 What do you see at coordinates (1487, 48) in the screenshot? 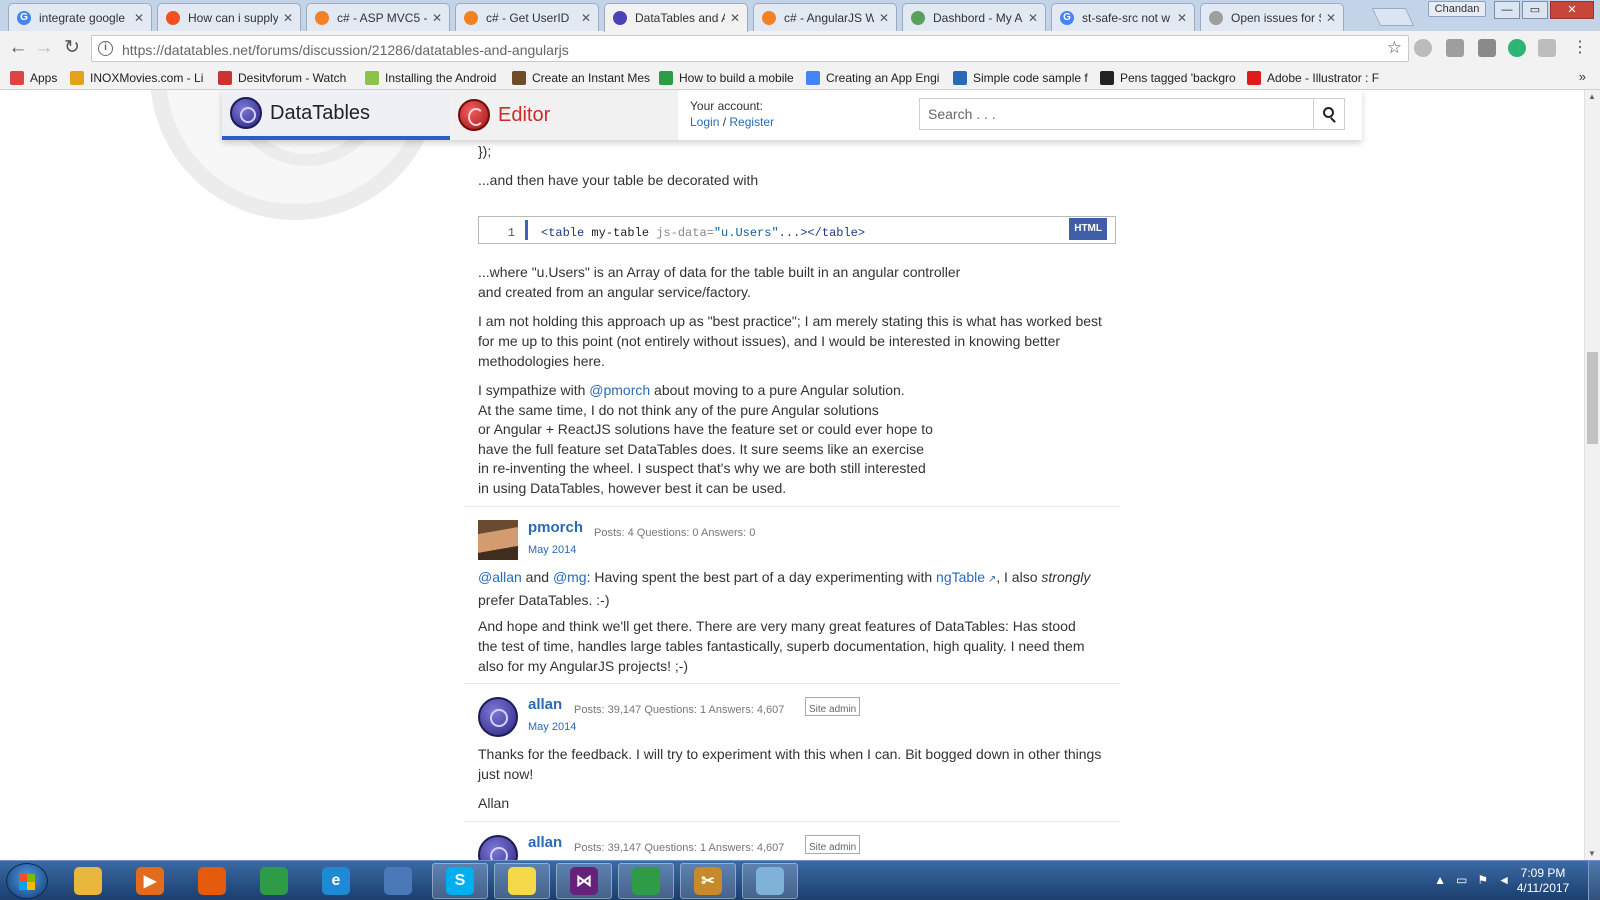
I see `camera-extension-icon` at bounding box center [1487, 48].